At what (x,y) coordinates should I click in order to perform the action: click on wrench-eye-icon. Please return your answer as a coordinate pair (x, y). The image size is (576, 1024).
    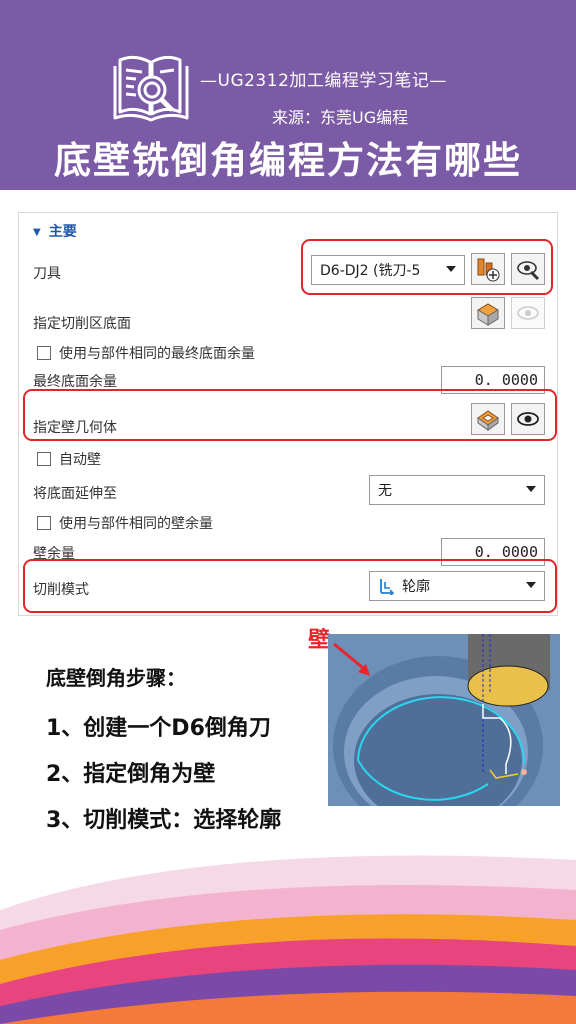
    Looking at the image, I should click on (528, 271).